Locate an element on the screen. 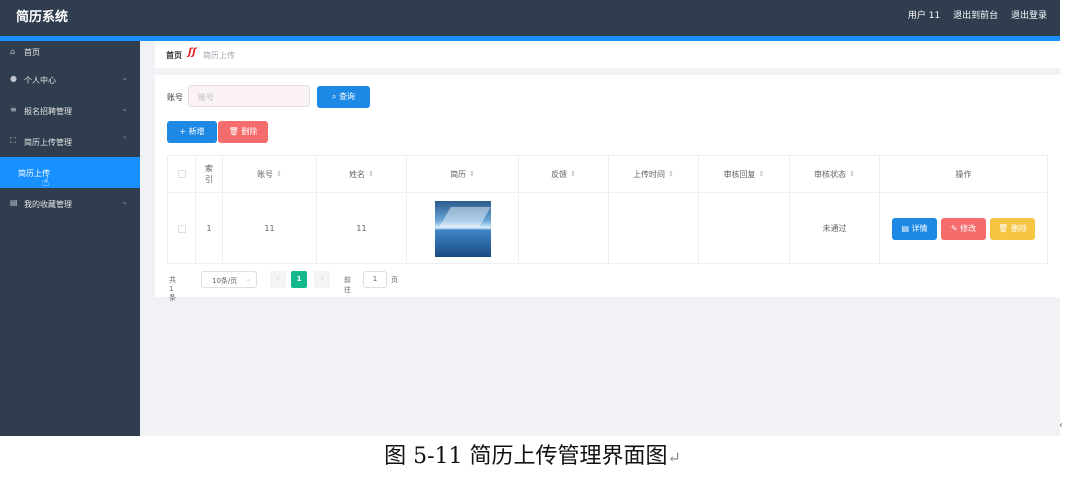 This screenshot has height=477, width=1065. chevron-left-icon: ‹ is located at coordinates (278, 279).